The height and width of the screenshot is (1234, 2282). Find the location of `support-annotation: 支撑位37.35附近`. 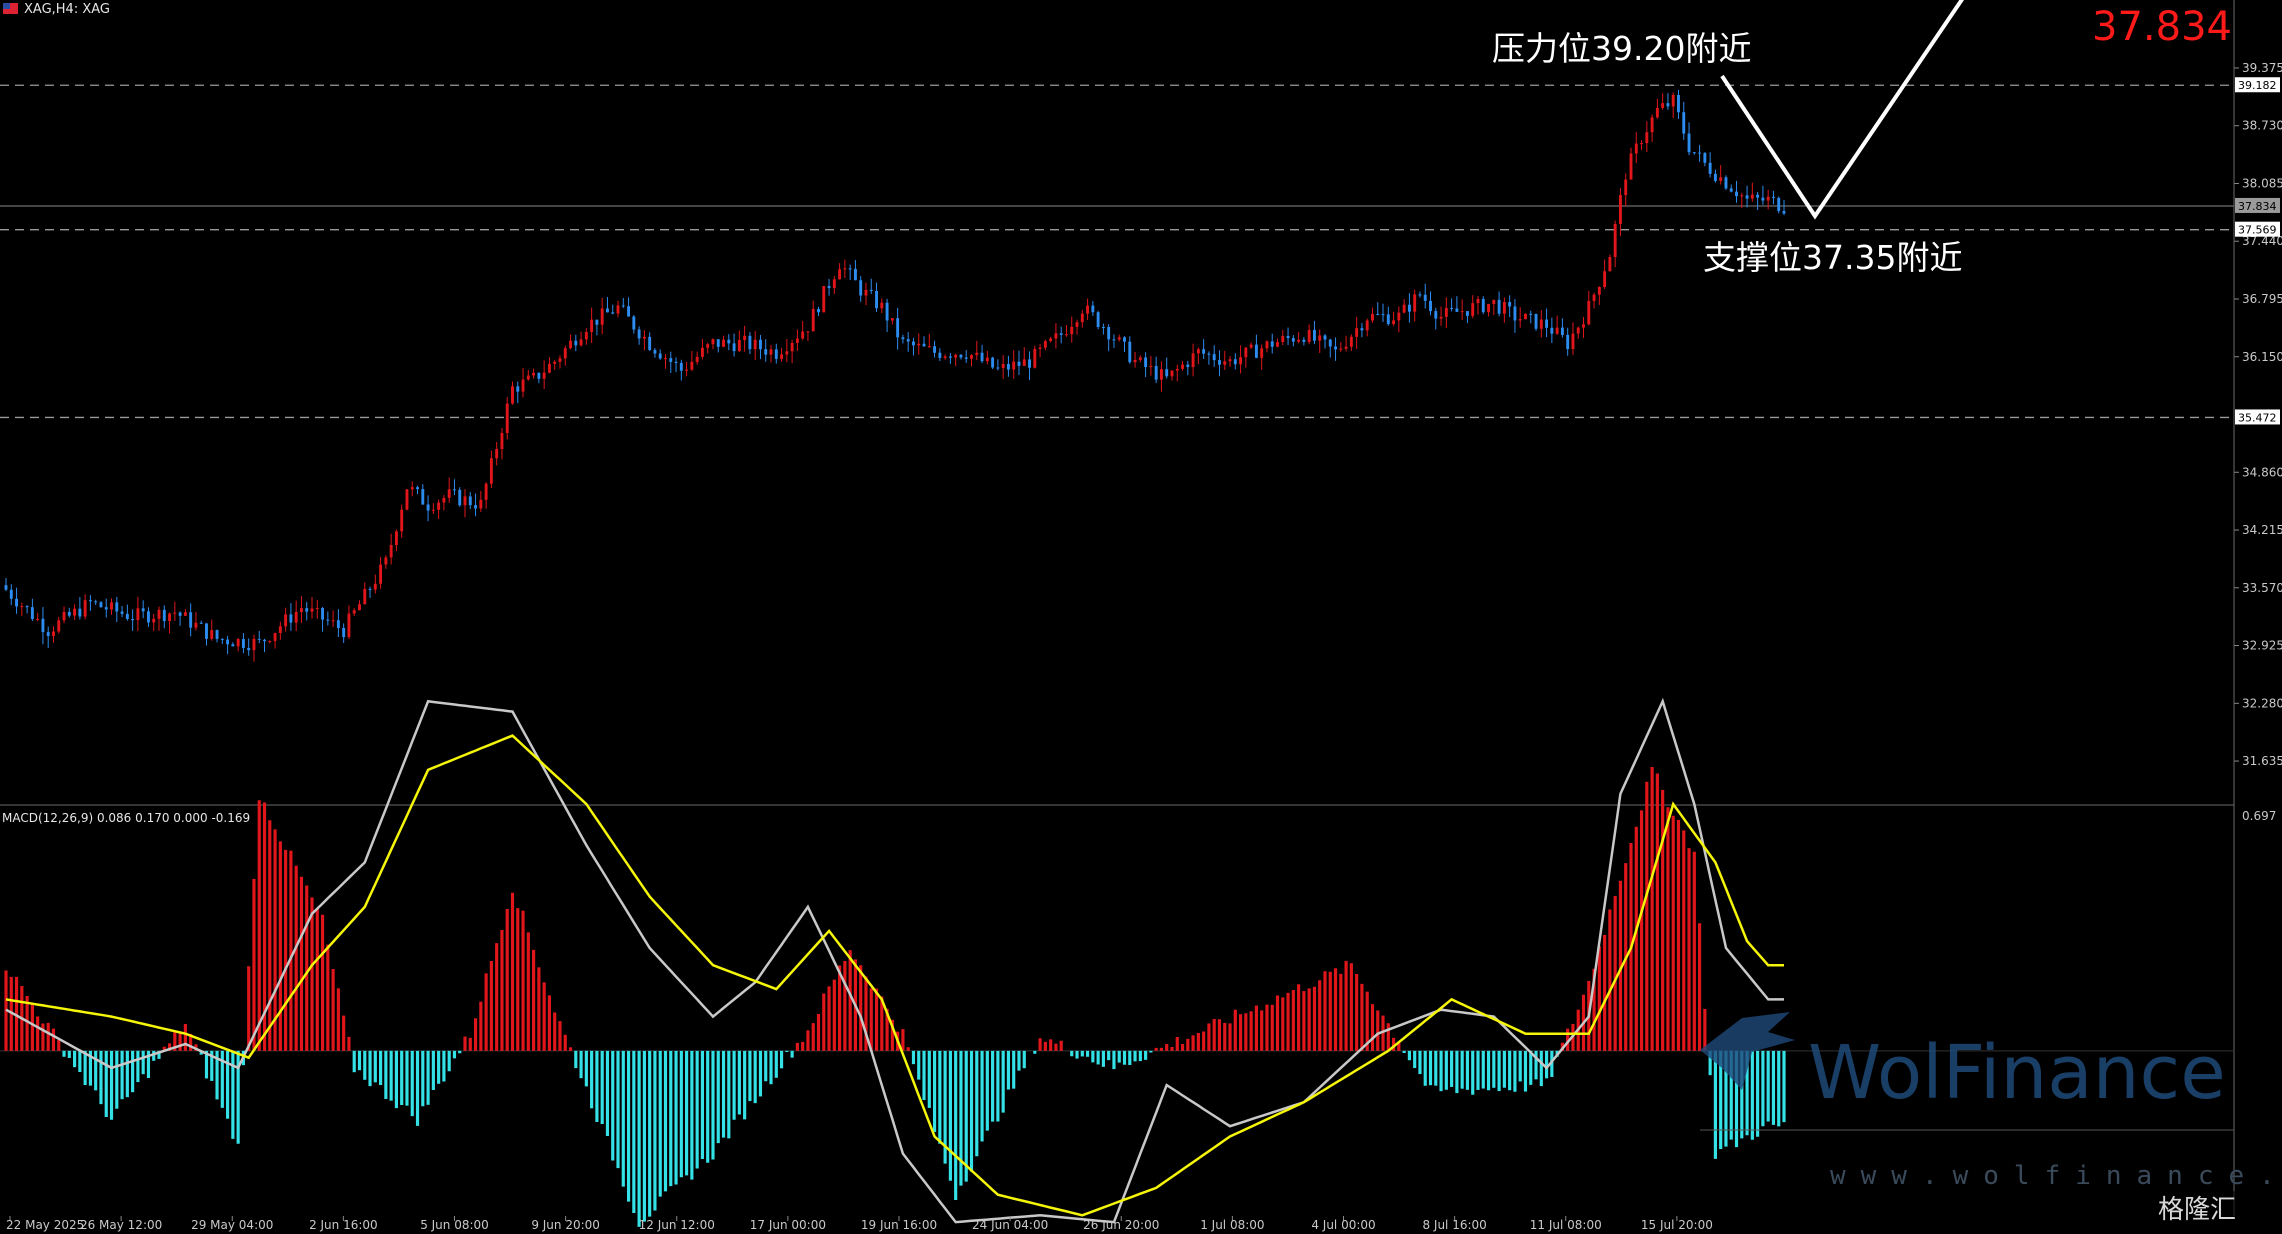

support-annotation: 支撑位37.35附近 is located at coordinates (1832, 257).